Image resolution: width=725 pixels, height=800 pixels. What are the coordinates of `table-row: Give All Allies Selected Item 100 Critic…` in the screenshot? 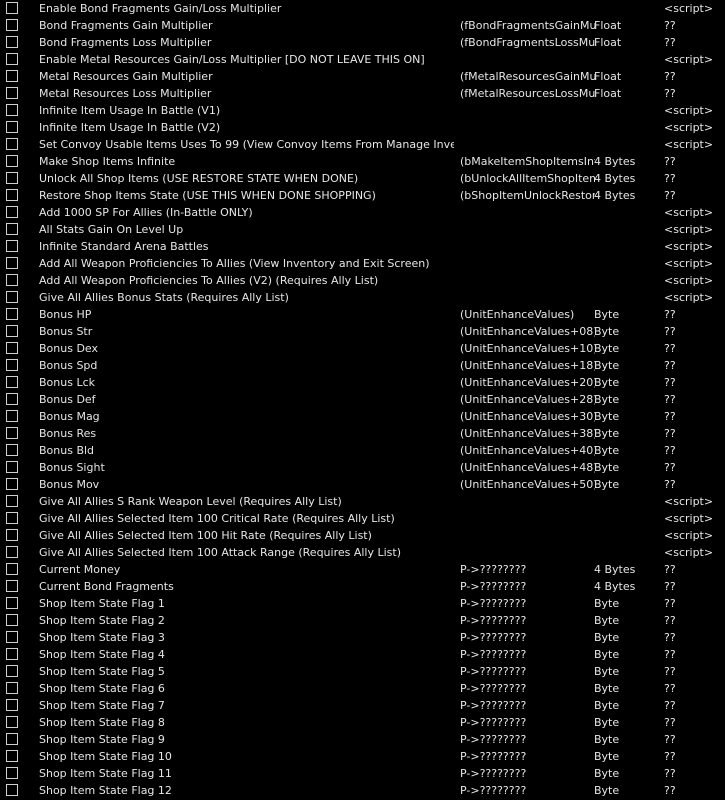 It's located at (362, 518).